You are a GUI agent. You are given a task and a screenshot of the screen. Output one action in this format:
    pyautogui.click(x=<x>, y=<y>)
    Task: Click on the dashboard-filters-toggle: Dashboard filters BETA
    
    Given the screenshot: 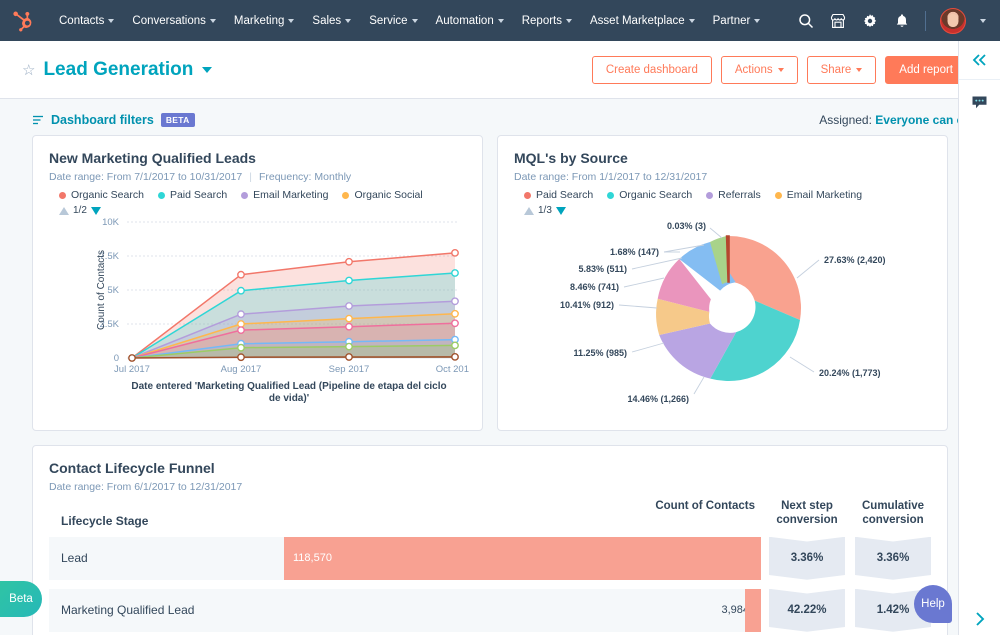 What is the action you would take?
    pyautogui.click(x=113, y=120)
    